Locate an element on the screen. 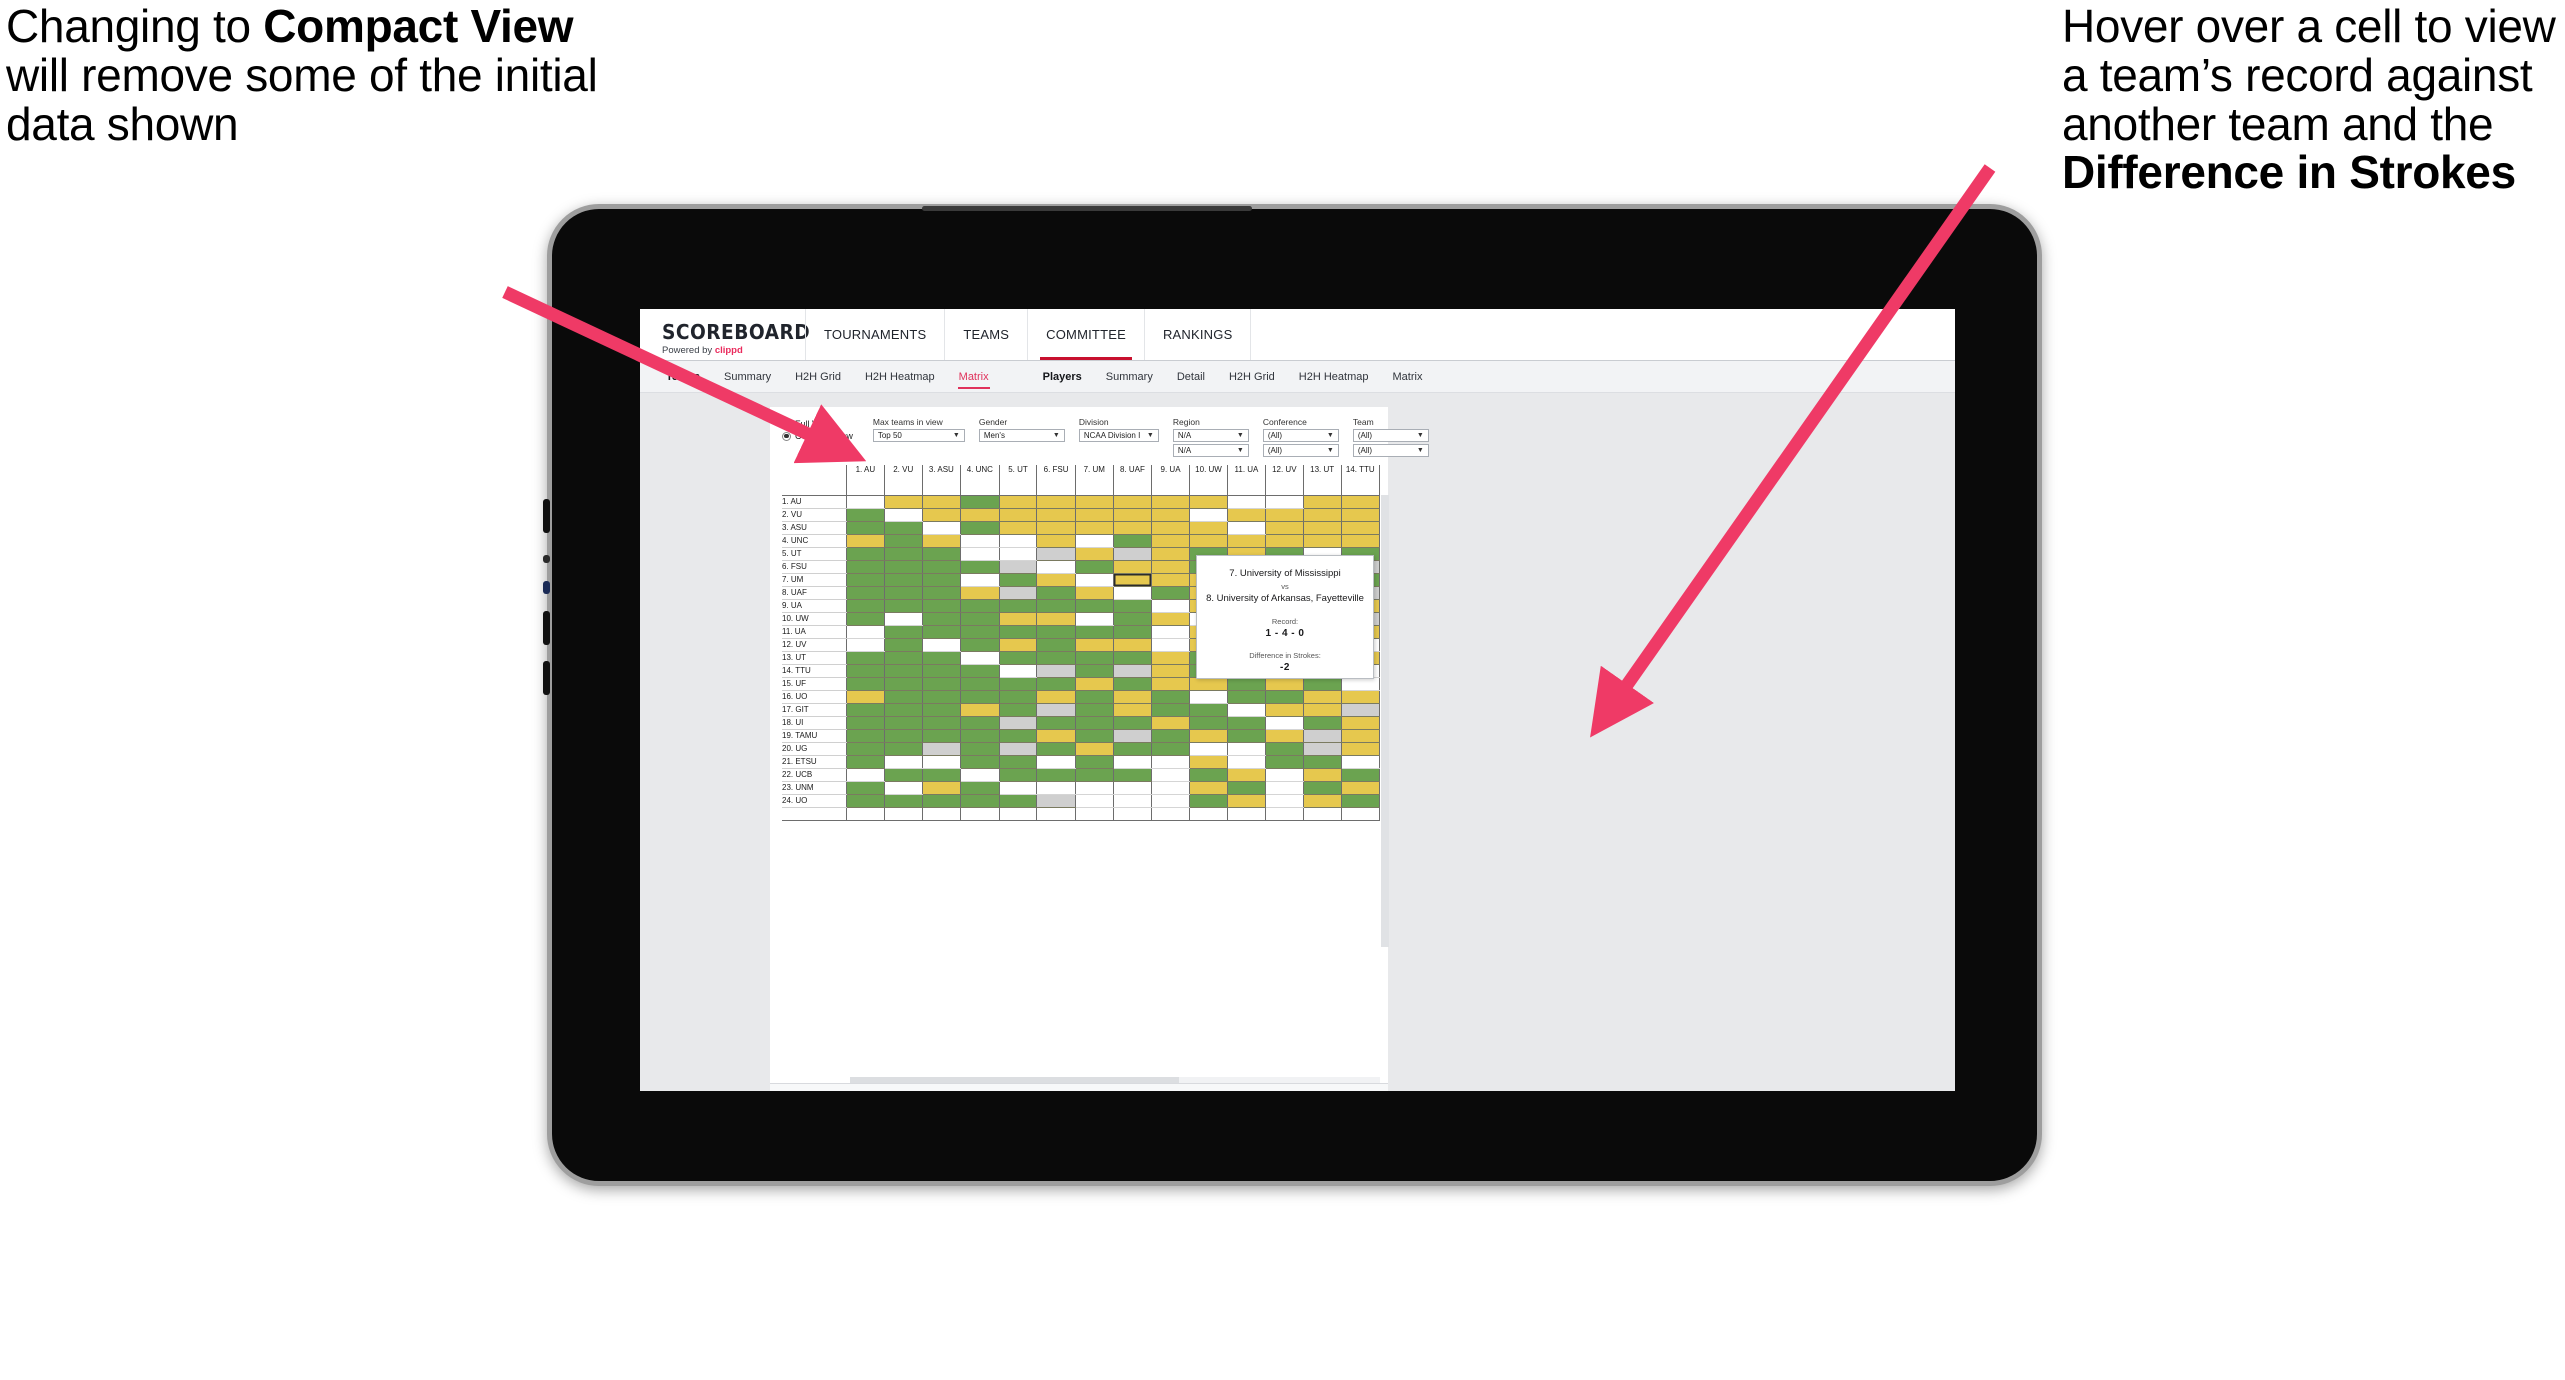 This screenshot has width=2565, height=1380. matrix-row-label: 13. UT is located at coordinates (814, 658).